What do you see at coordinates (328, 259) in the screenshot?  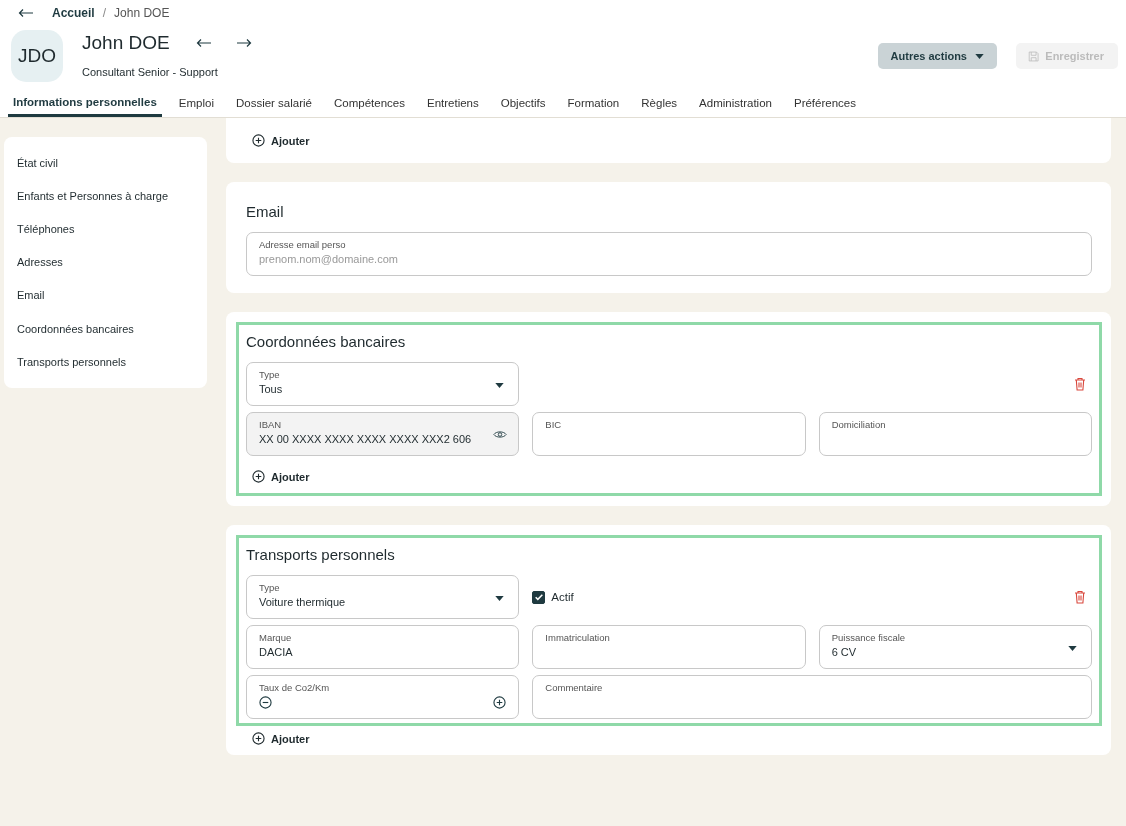 I see `placeholder-text: prenom.nom@domaine.com` at bounding box center [328, 259].